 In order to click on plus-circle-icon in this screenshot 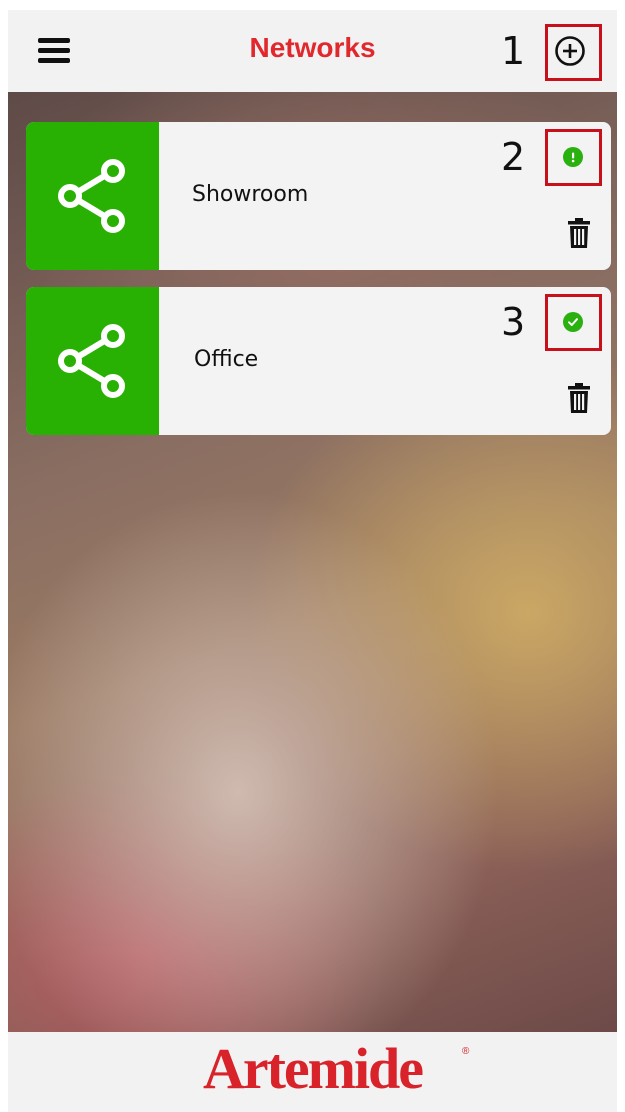, I will do `click(570, 51)`.